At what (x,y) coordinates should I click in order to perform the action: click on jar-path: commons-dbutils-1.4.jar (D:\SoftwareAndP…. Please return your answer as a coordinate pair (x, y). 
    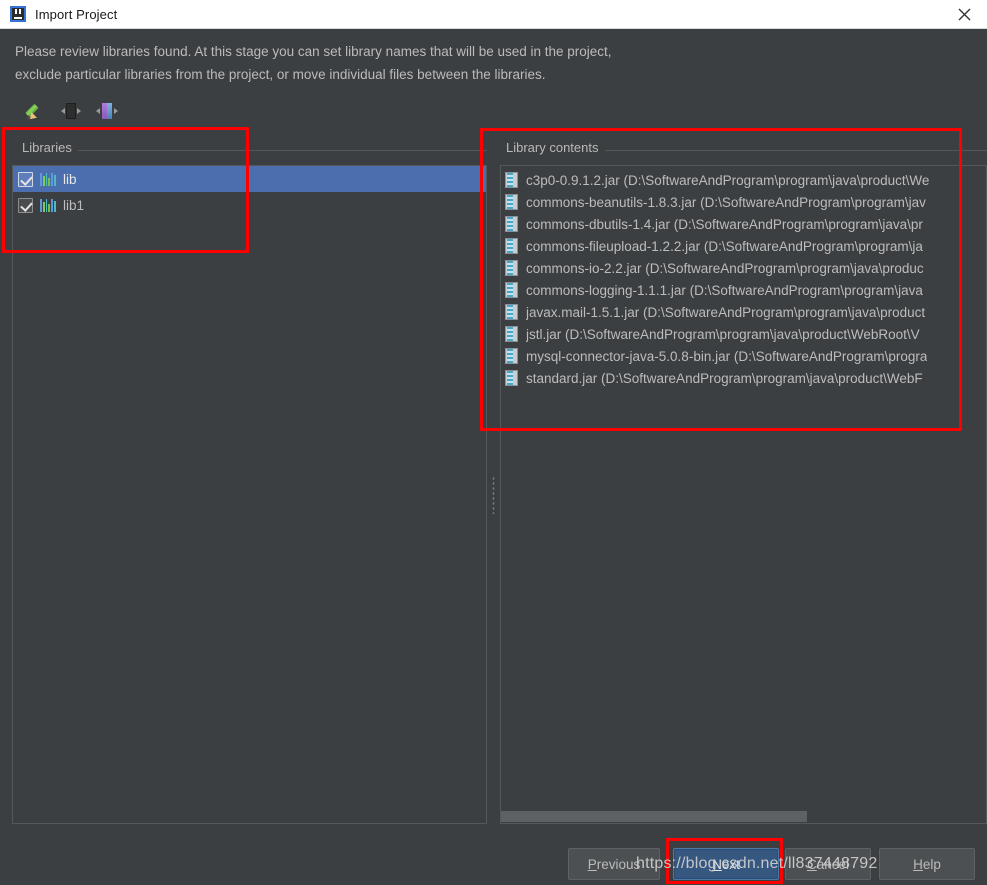
    Looking at the image, I should click on (724, 224).